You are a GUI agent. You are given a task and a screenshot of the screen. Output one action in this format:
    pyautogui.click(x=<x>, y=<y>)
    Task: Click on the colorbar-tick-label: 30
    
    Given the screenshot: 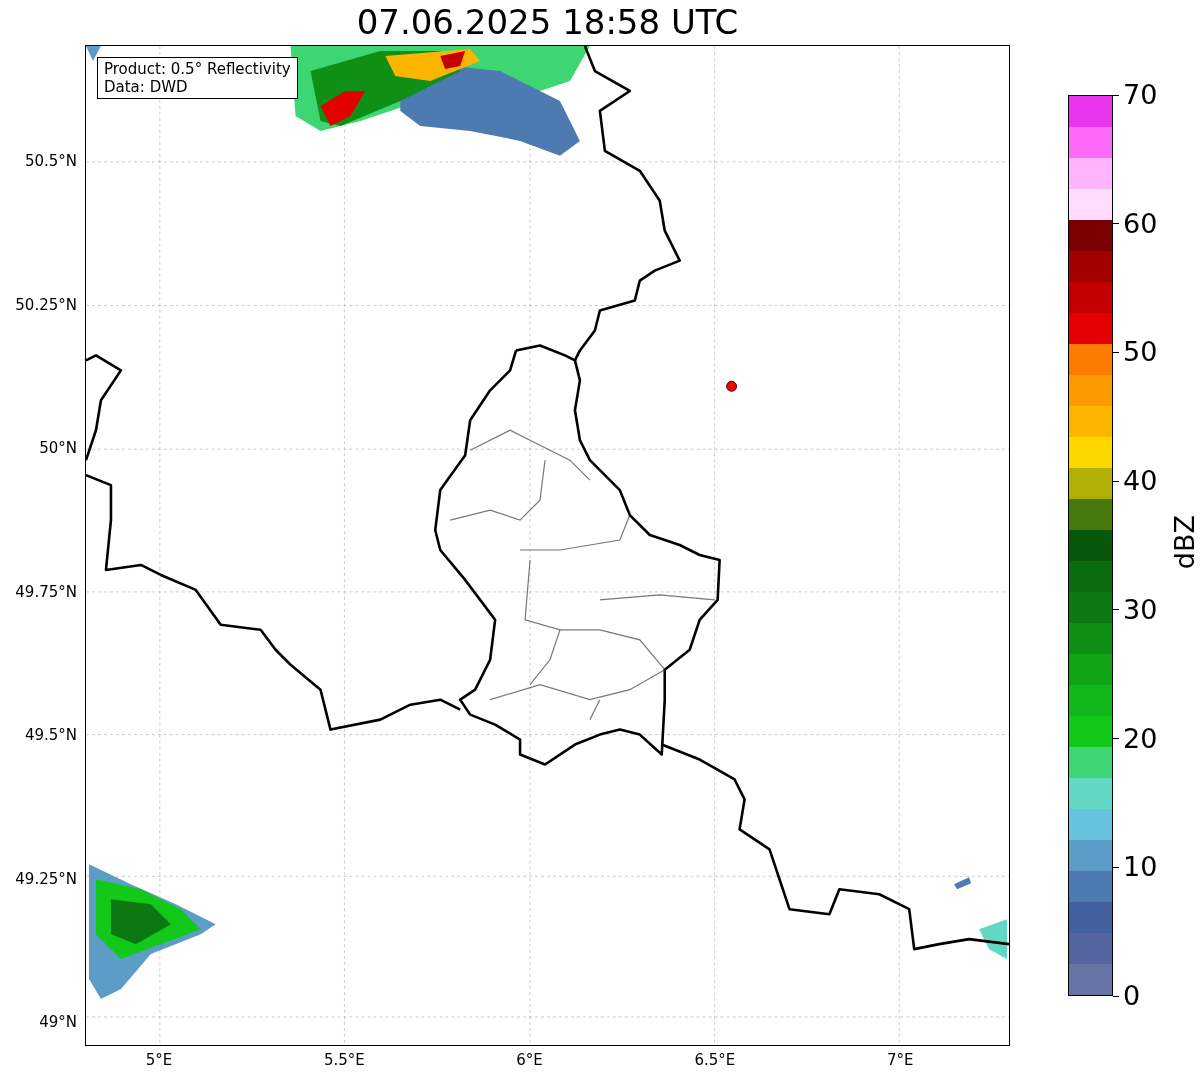 What is the action you would take?
    pyautogui.click(x=1140, y=609)
    